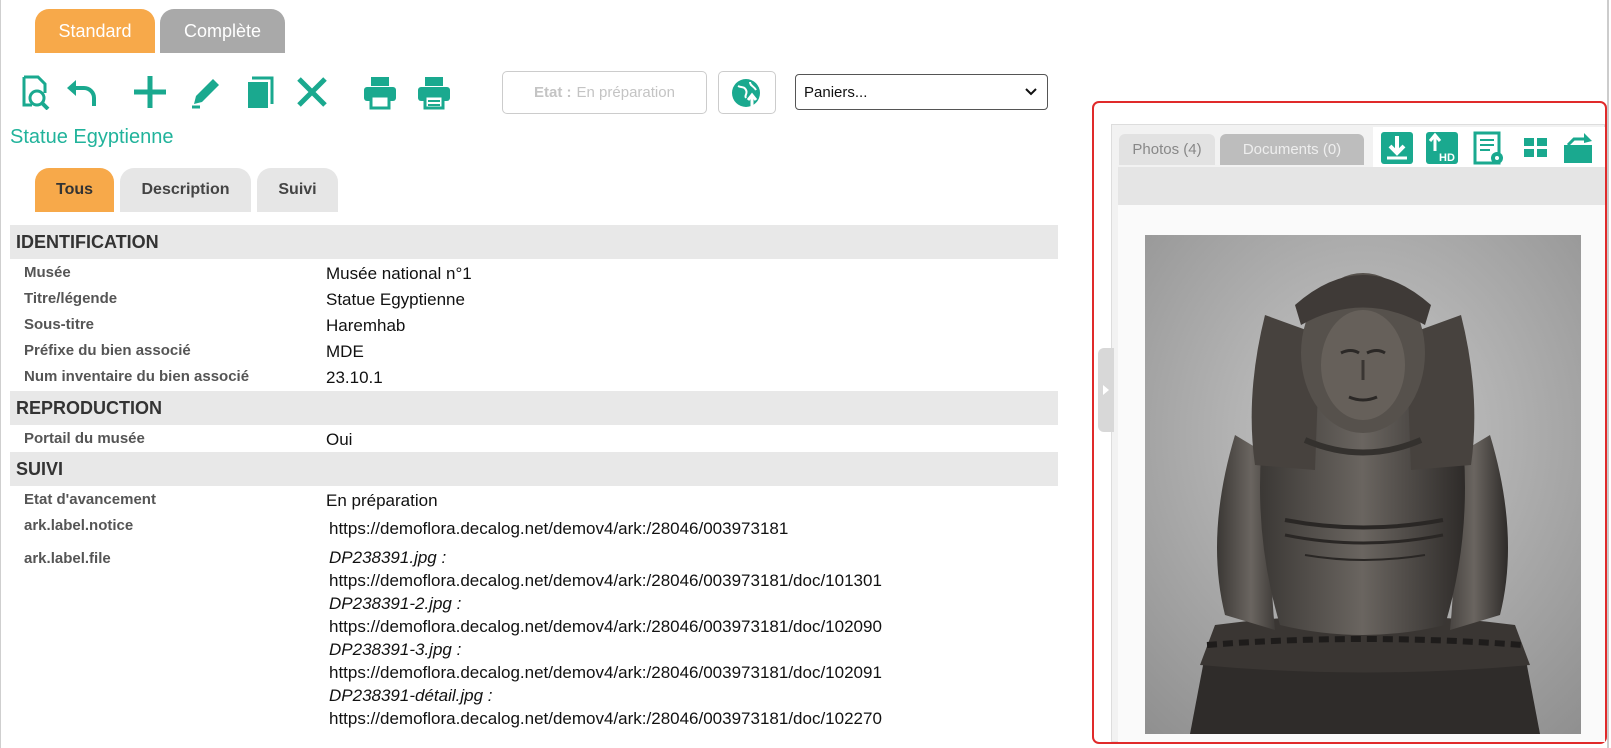 This screenshot has width=1611, height=748. I want to click on delete-icon, so click(312, 92).